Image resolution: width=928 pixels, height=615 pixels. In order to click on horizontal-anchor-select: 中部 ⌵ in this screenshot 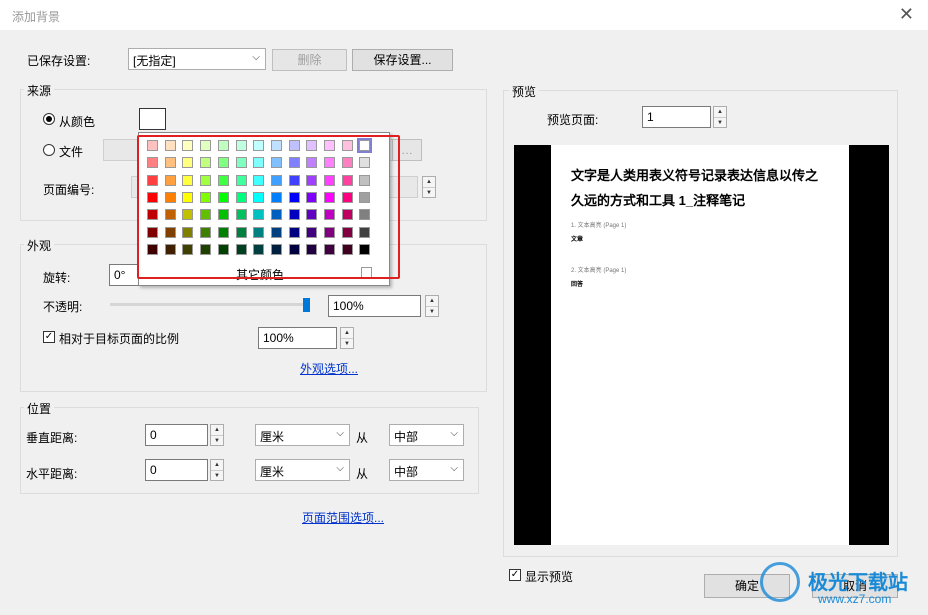, I will do `click(426, 470)`.